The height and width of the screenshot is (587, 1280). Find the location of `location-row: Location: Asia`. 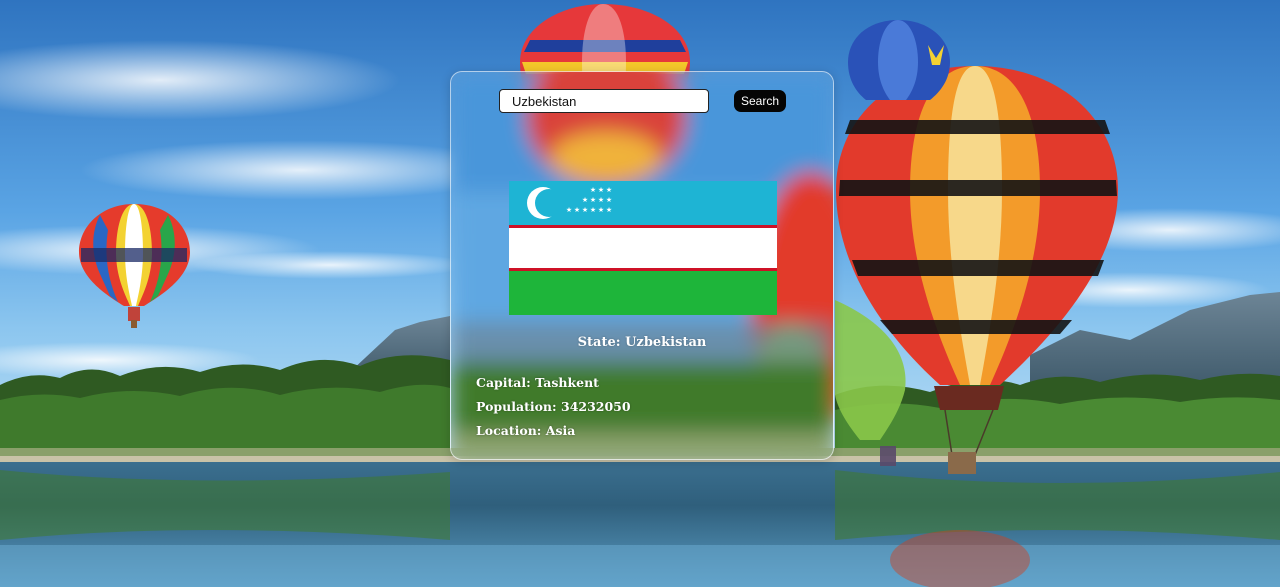

location-row: Location: Asia is located at coordinates (525, 430).